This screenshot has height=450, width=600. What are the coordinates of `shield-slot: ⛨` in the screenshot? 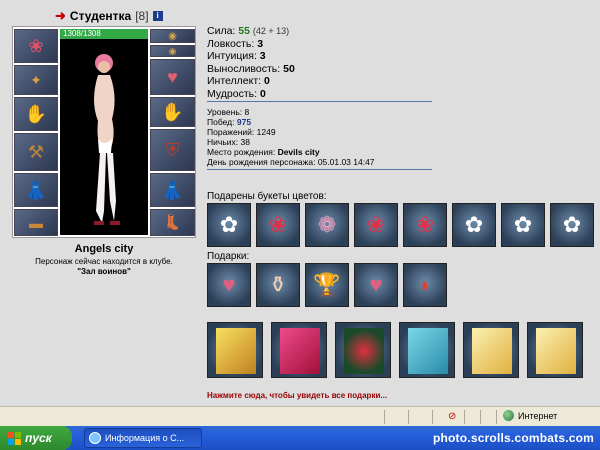 It's located at (172, 150).